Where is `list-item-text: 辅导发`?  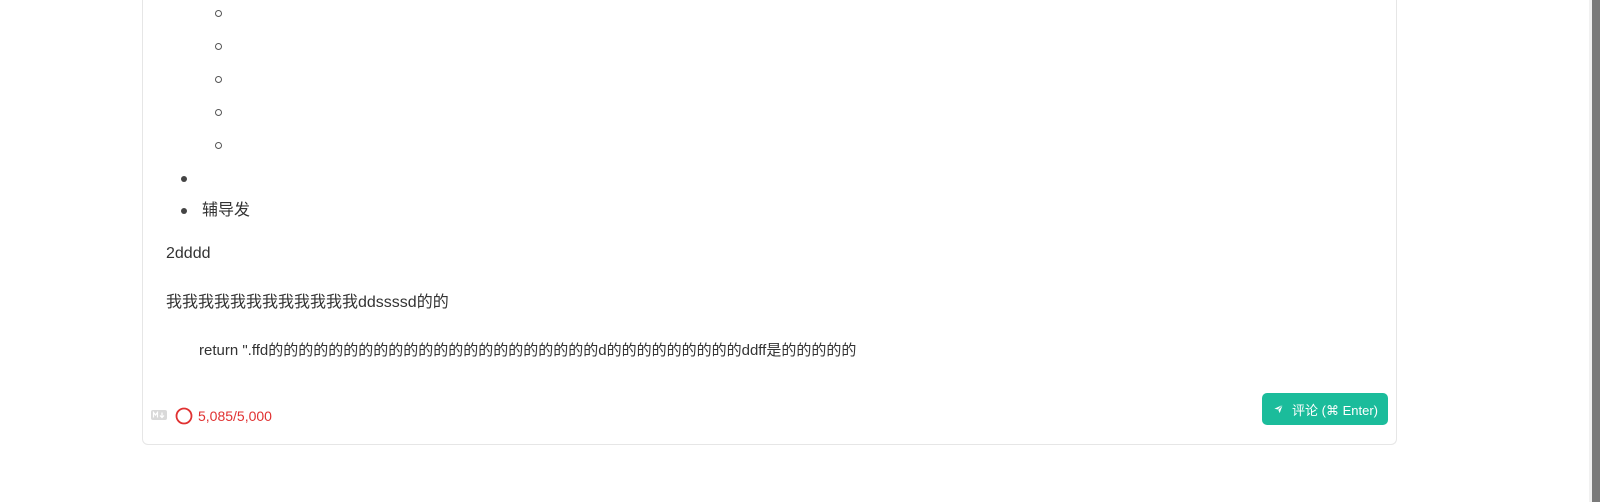 list-item-text: 辅导发 is located at coordinates (226, 210).